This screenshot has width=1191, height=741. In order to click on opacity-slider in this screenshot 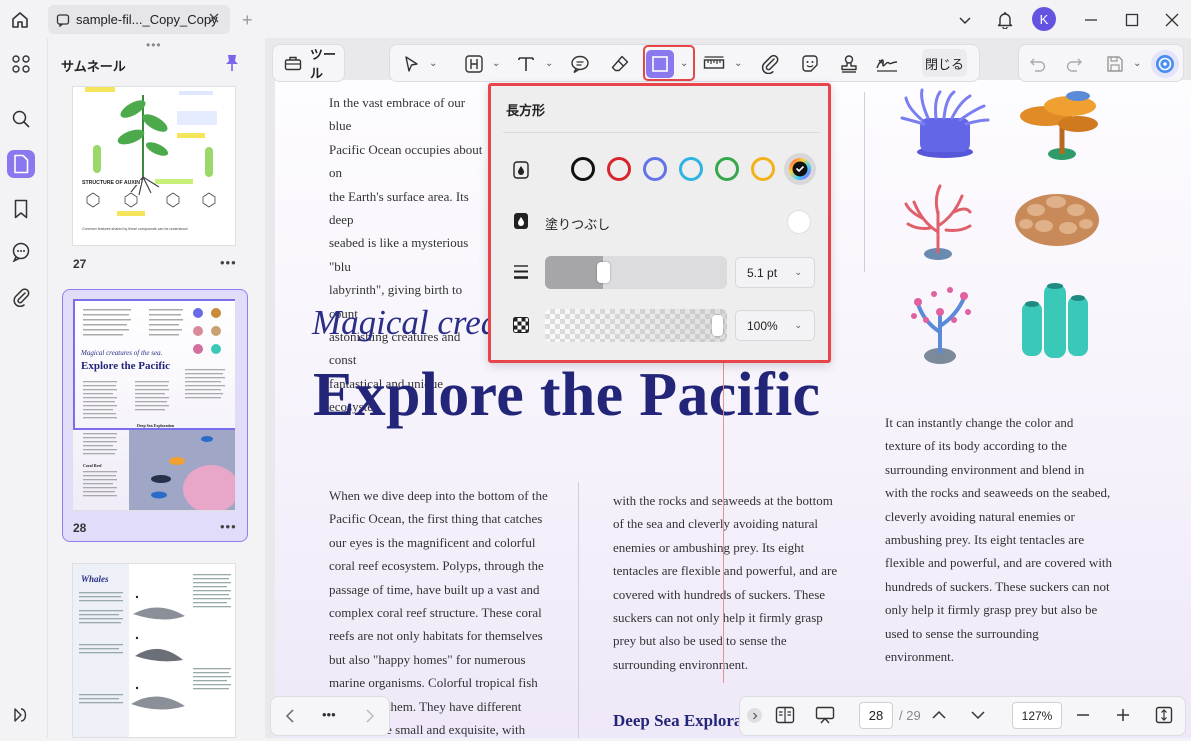, I will do `click(636, 325)`.